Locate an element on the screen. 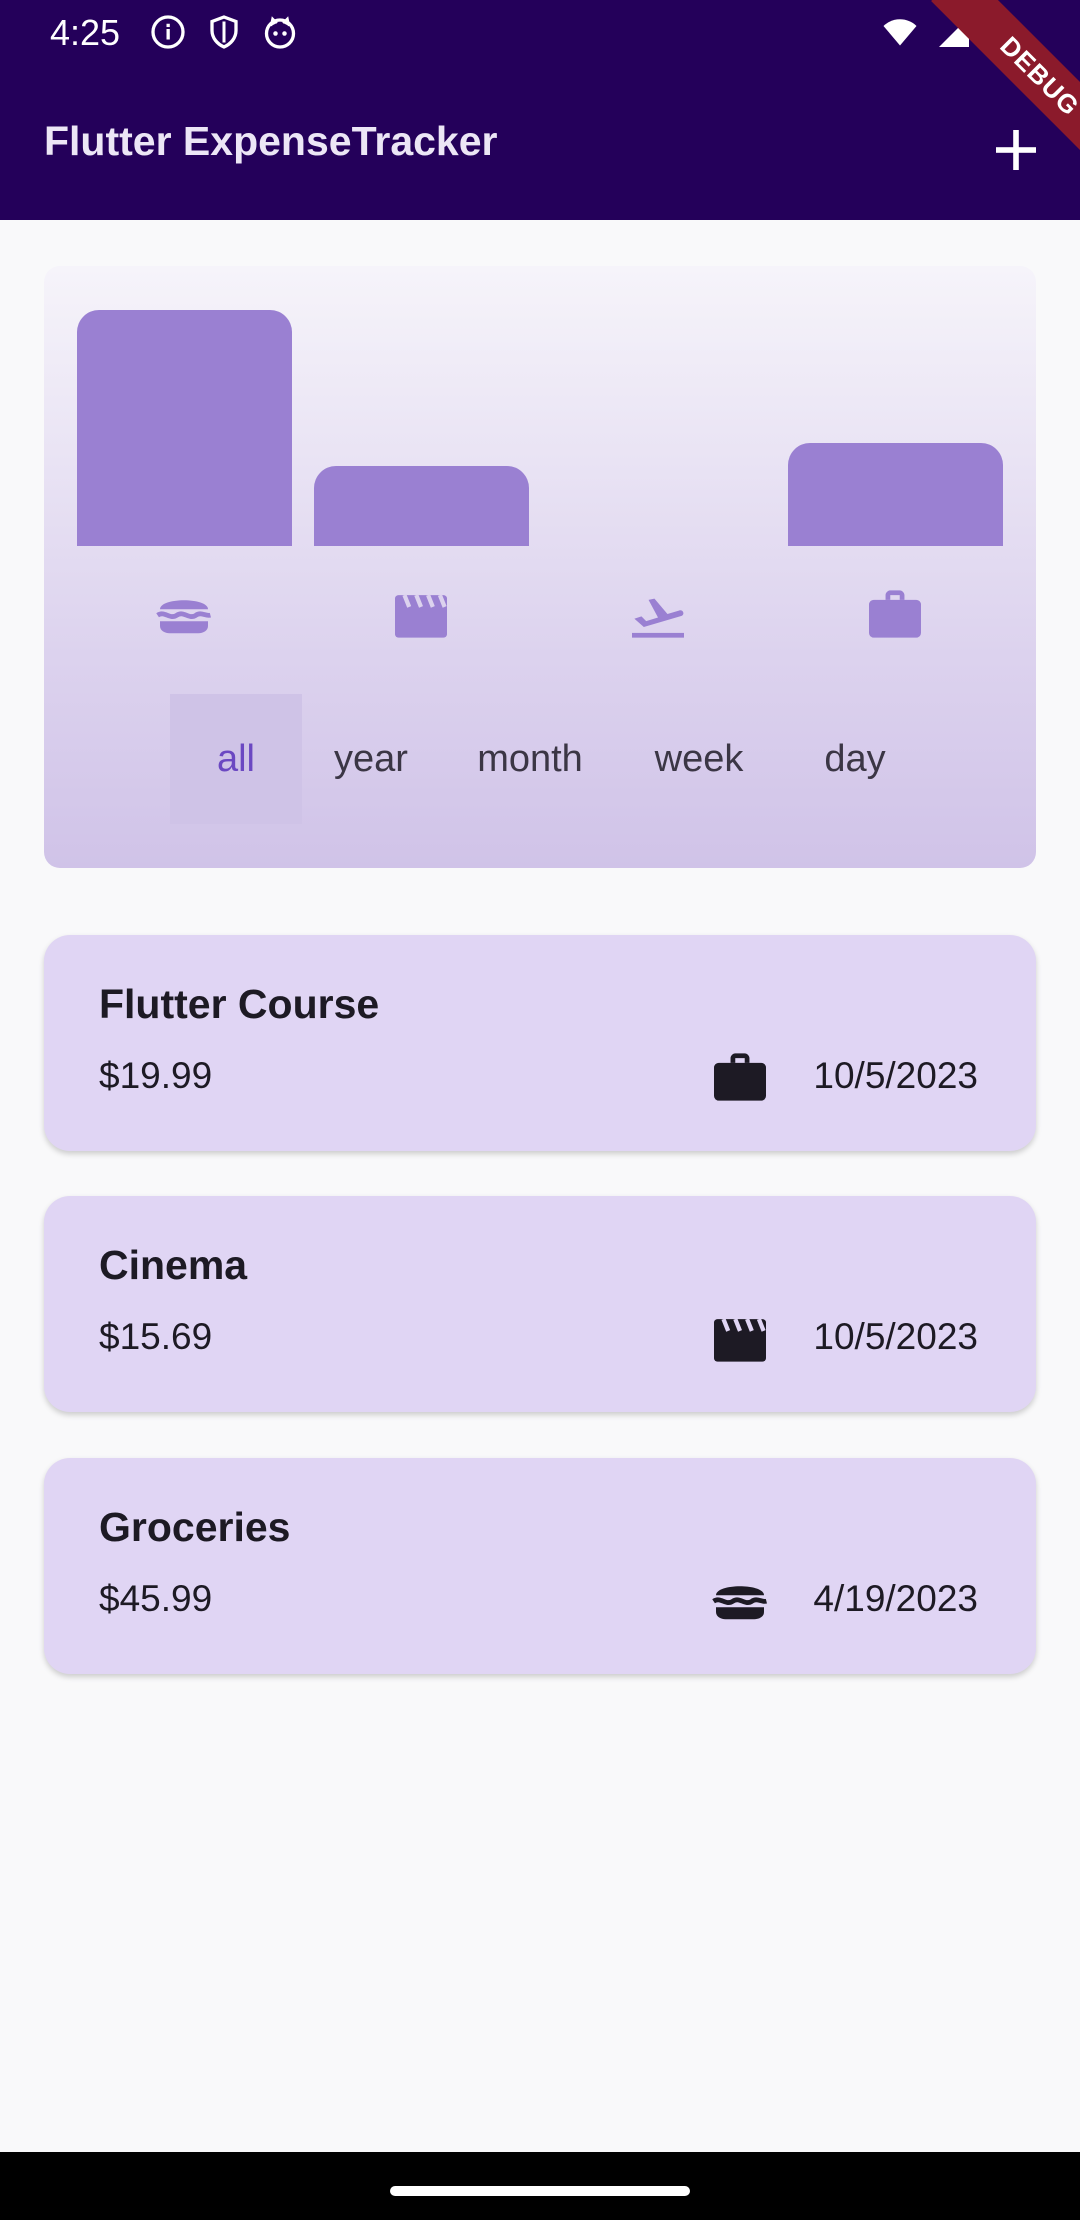 The height and width of the screenshot is (2220, 1080). expense-title: Flutter Course is located at coordinates (239, 1004).